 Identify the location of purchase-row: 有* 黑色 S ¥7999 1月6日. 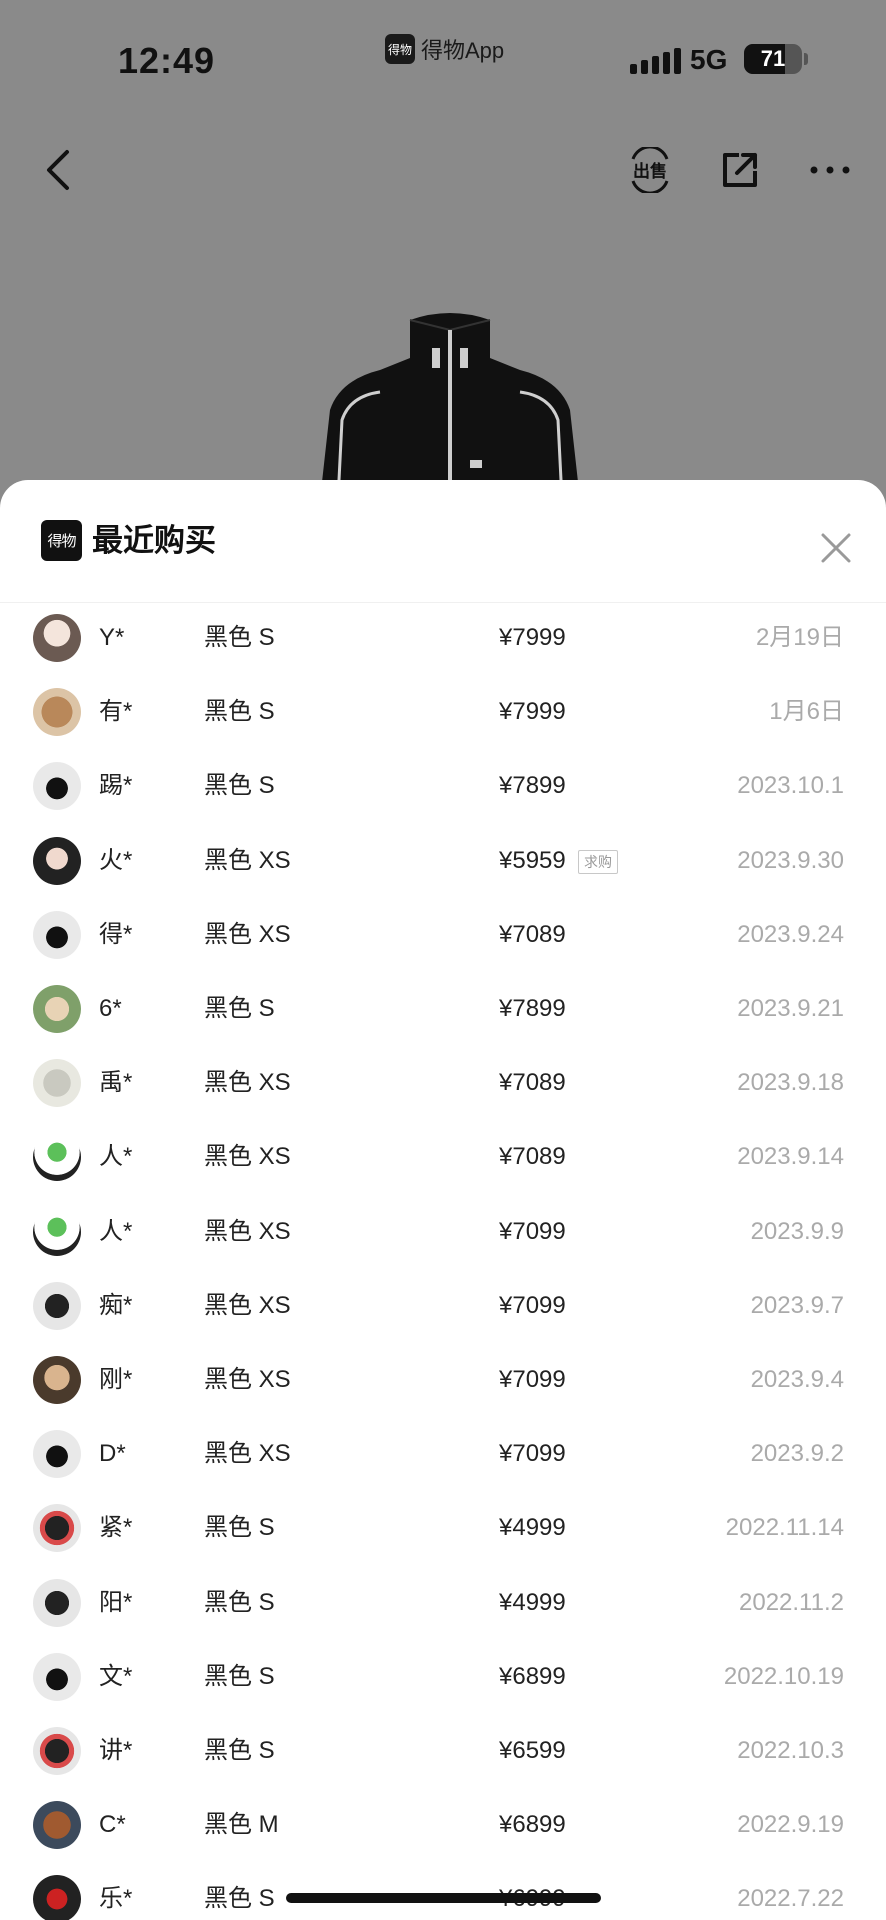
(443, 713).